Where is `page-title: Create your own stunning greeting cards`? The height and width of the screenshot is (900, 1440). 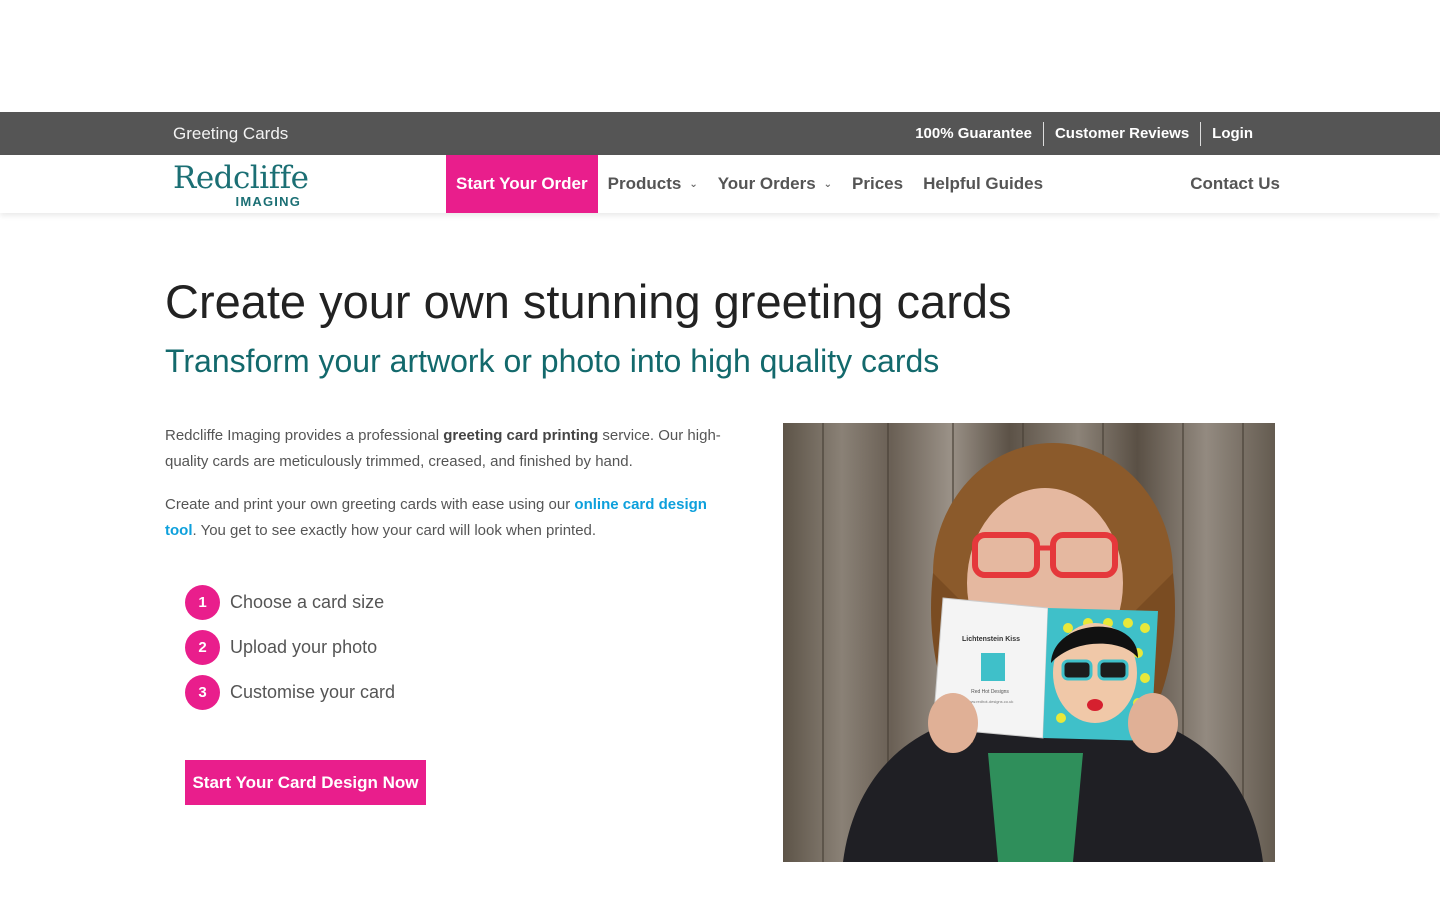 page-title: Create your own stunning greeting cards is located at coordinates (588, 301).